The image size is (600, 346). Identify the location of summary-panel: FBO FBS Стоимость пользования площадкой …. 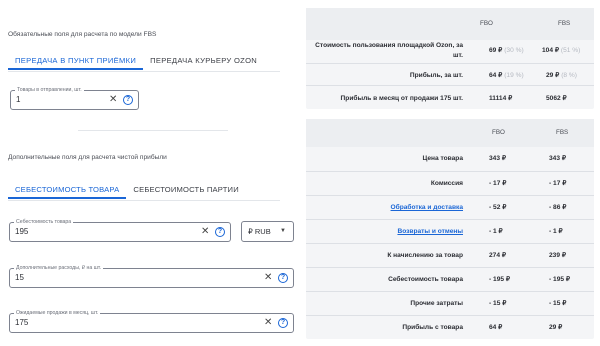
(450, 58).